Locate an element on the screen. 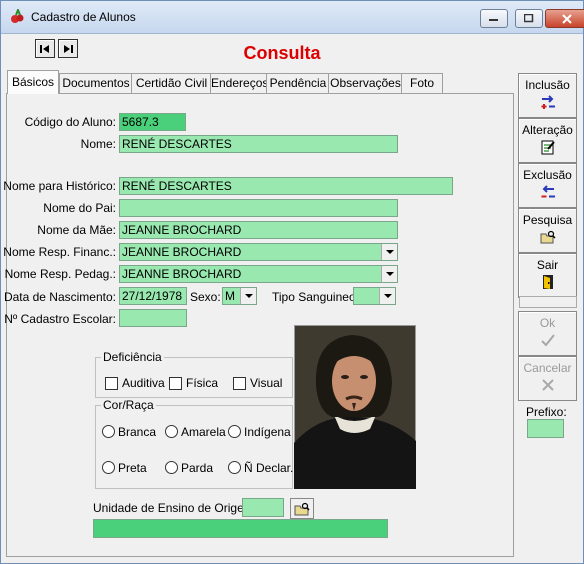  exclusao-button: Exclusão is located at coordinates (547, 185).